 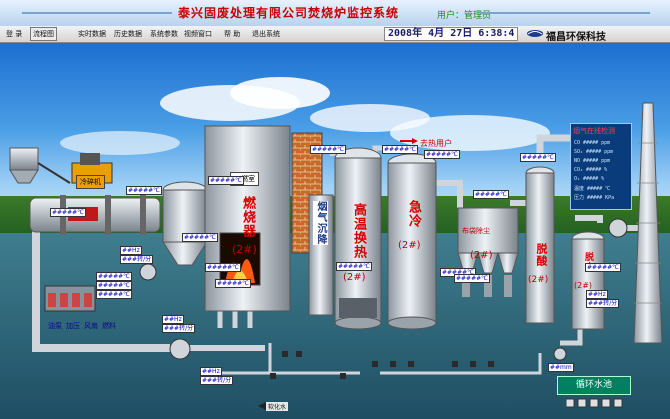 I want to click on incinerator-number: (2#), so click(x=244, y=249).